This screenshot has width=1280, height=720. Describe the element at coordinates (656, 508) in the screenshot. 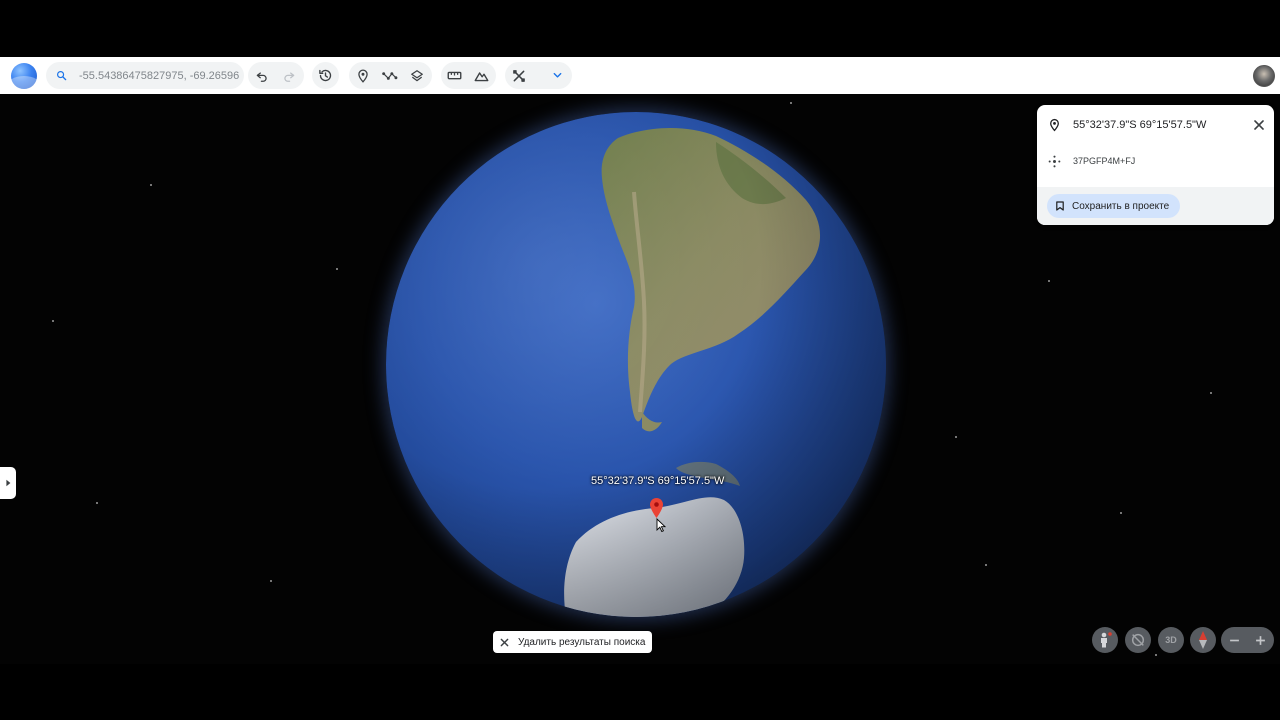

I see `location-pin-icon` at that location.